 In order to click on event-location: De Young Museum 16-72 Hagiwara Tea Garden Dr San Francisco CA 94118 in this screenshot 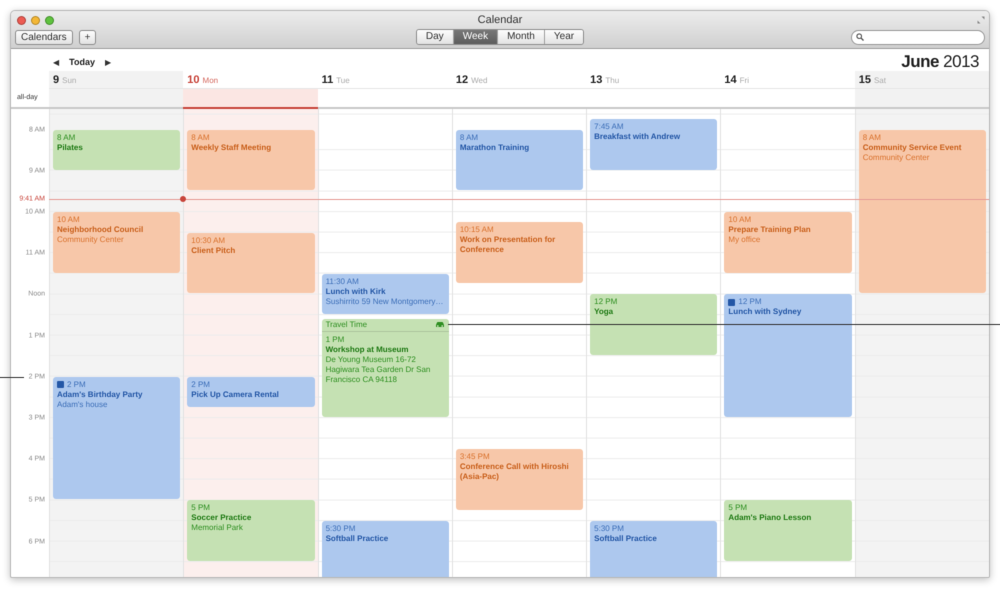, I will do `click(379, 369)`.